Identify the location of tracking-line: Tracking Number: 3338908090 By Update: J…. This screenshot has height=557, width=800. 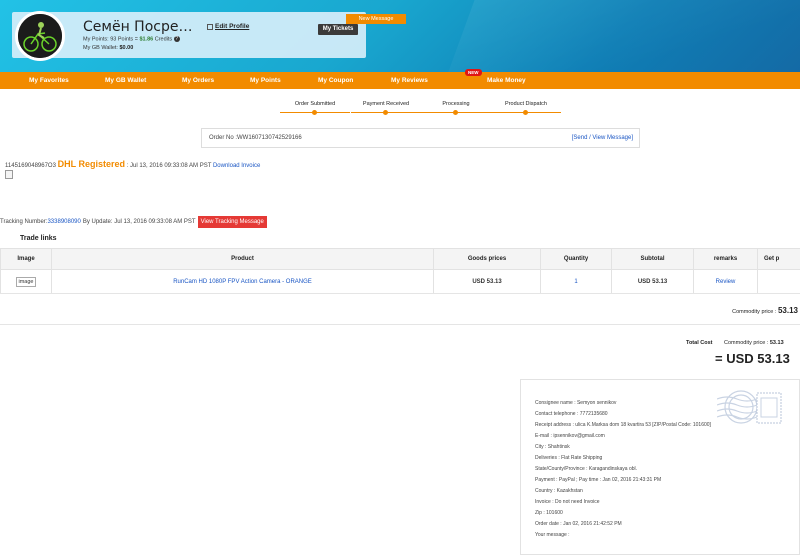
(133, 222).